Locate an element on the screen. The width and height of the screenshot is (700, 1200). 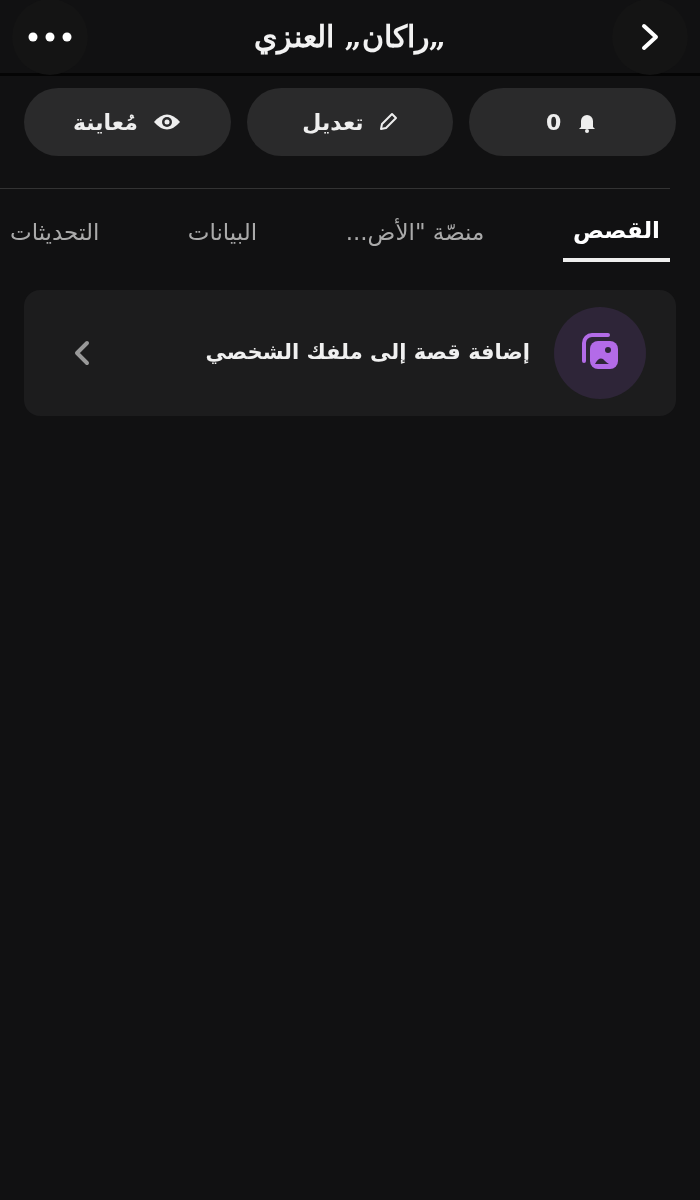
more-icon is located at coordinates (50, 36).